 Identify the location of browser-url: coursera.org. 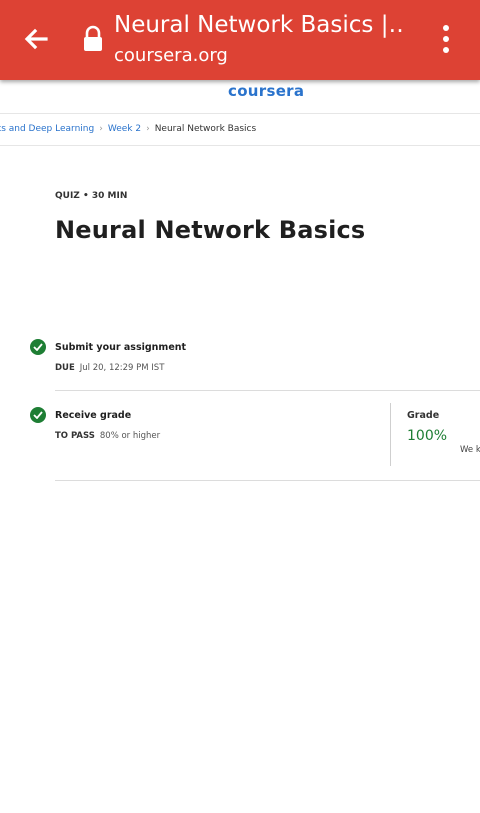
(171, 55).